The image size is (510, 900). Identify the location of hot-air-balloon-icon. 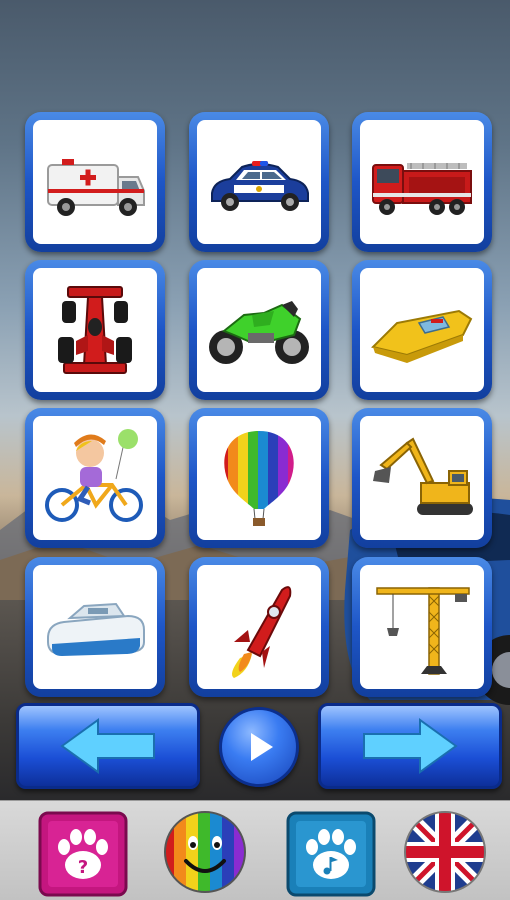
(259, 478).